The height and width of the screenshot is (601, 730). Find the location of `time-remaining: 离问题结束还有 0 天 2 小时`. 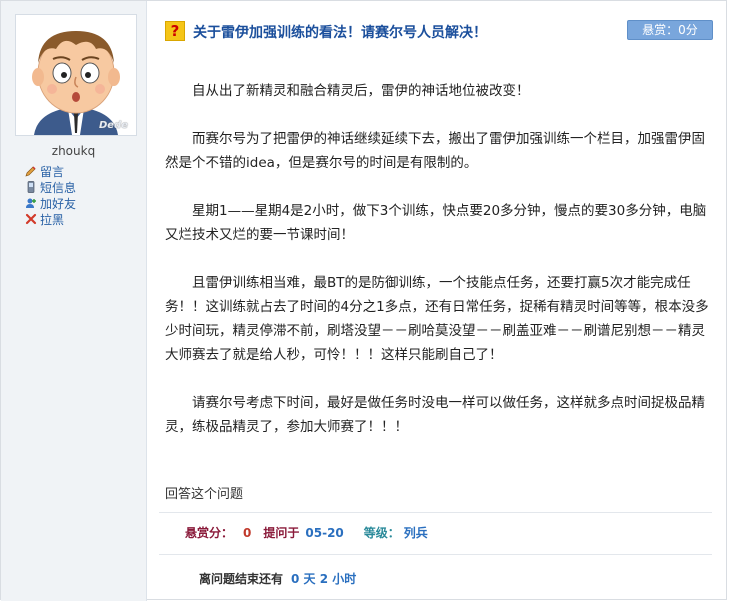

time-remaining: 离问题结束还有 0 天 2 小时 is located at coordinates (279, 578).